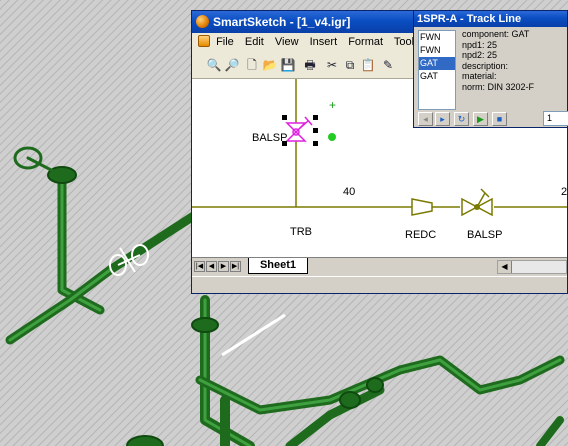 This screenshot has height=446, width=568. I want to click on menu-view: View, so click(287, 42).